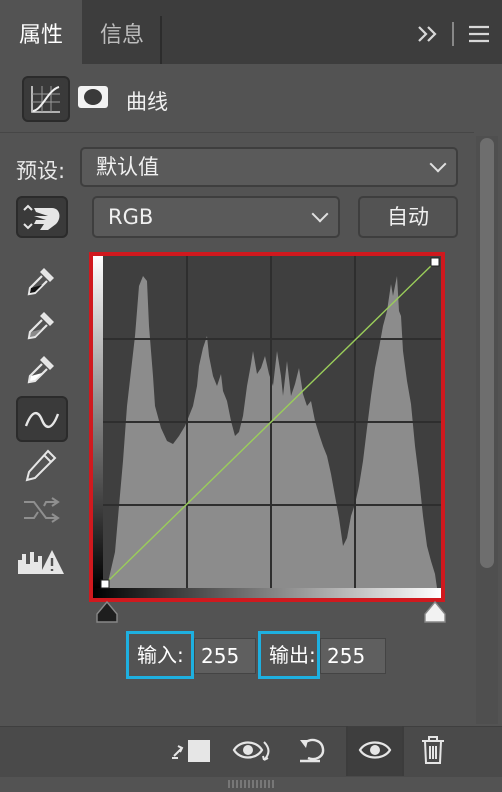 This screenshot has height=792, width=502. What do you see at coordinates (127, 167) in the screenshot?
I see `preset-value: 默认值` at bounding box center [127, 167].